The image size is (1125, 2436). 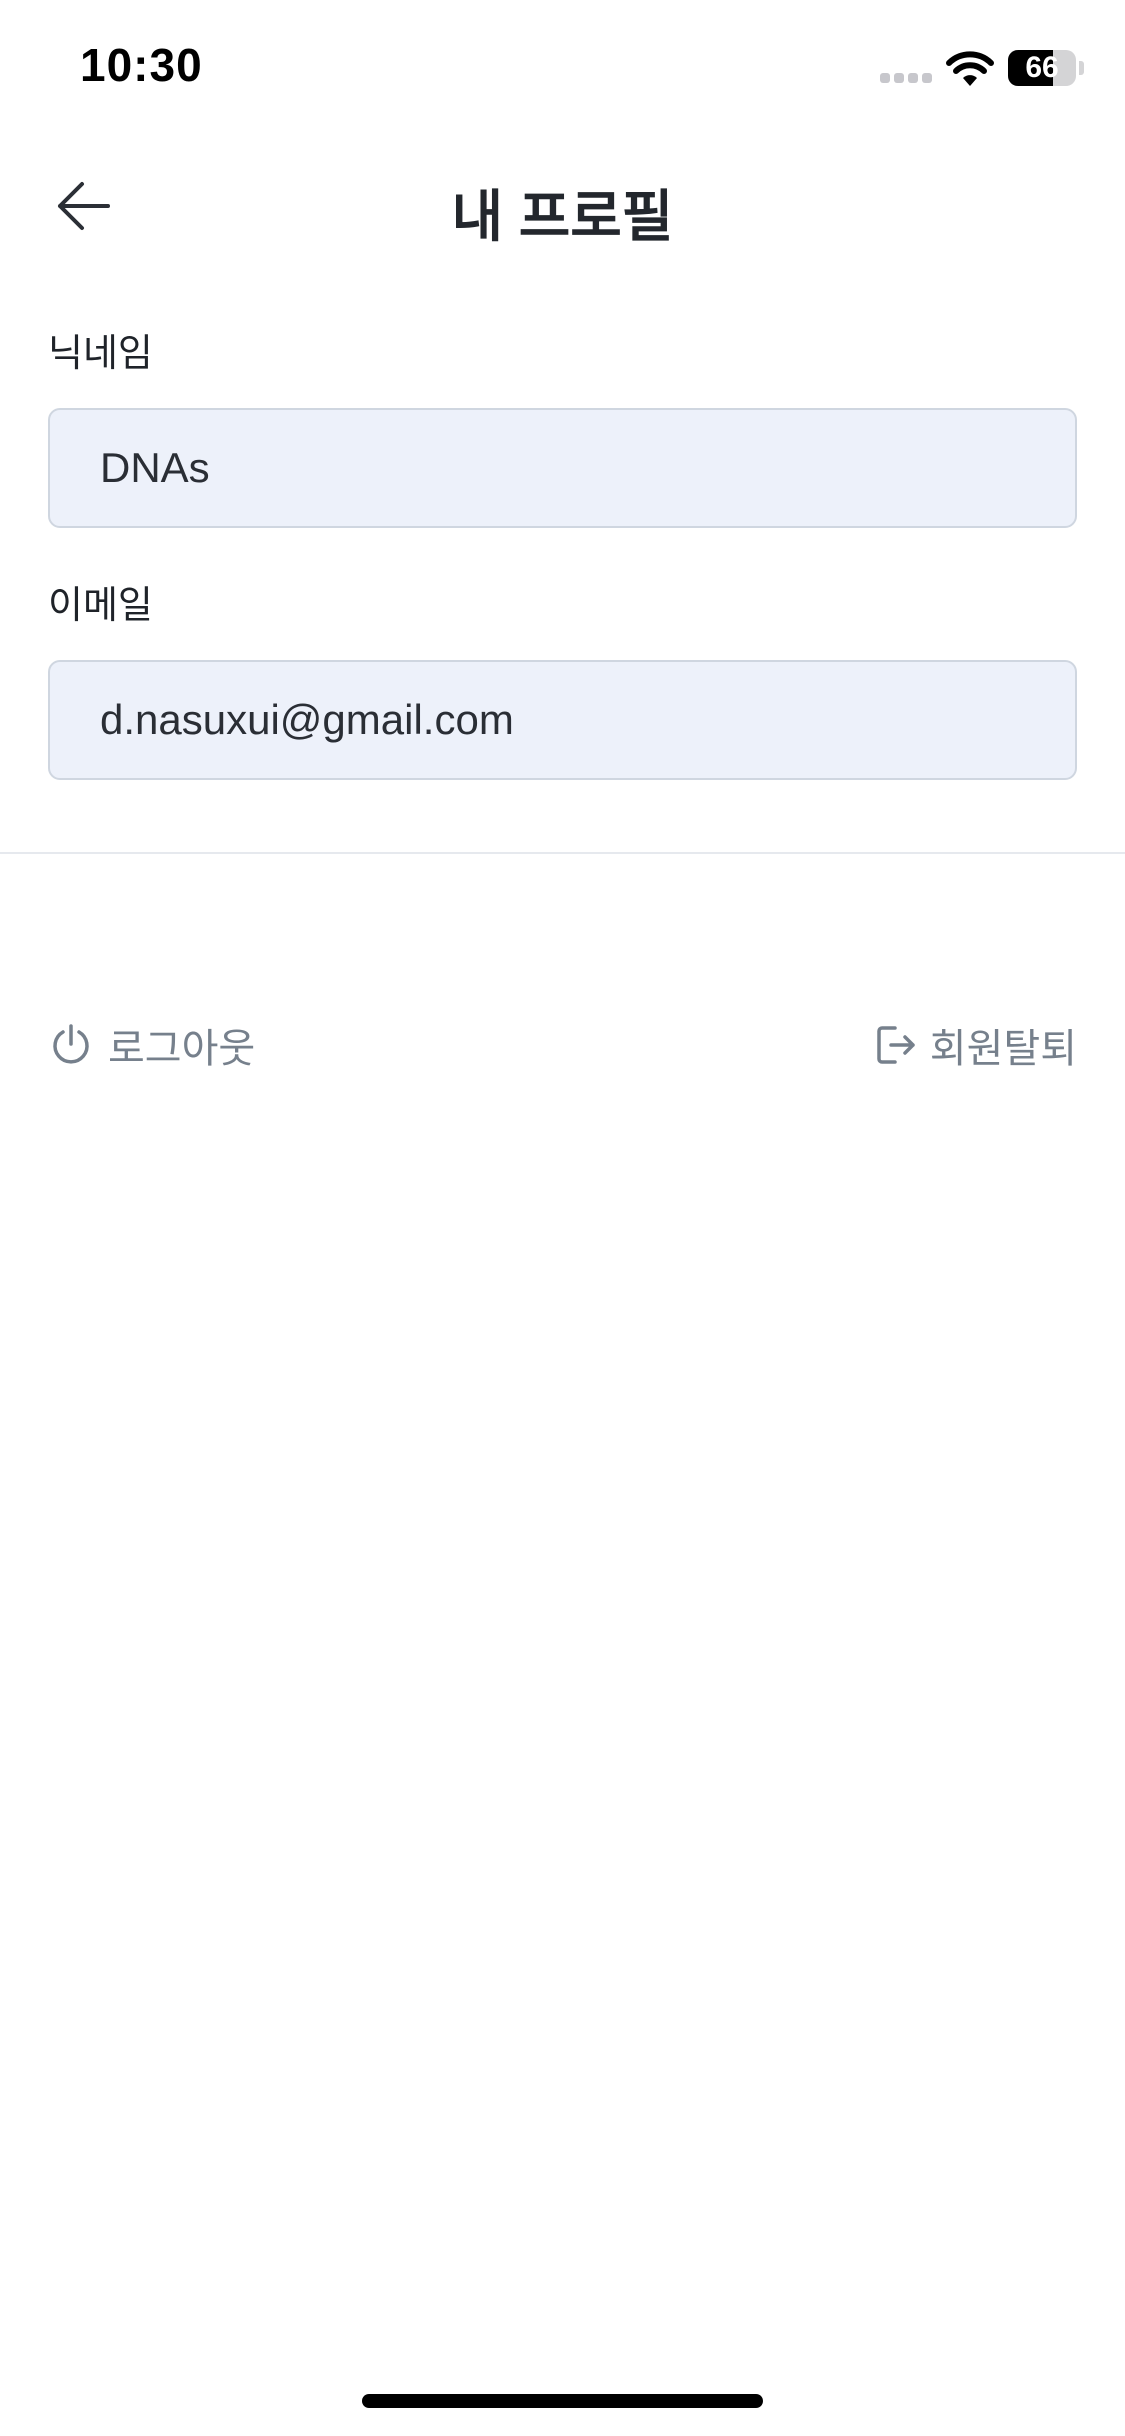 I want to click on page-title: 내 프로필, so click(x=562, y=216).